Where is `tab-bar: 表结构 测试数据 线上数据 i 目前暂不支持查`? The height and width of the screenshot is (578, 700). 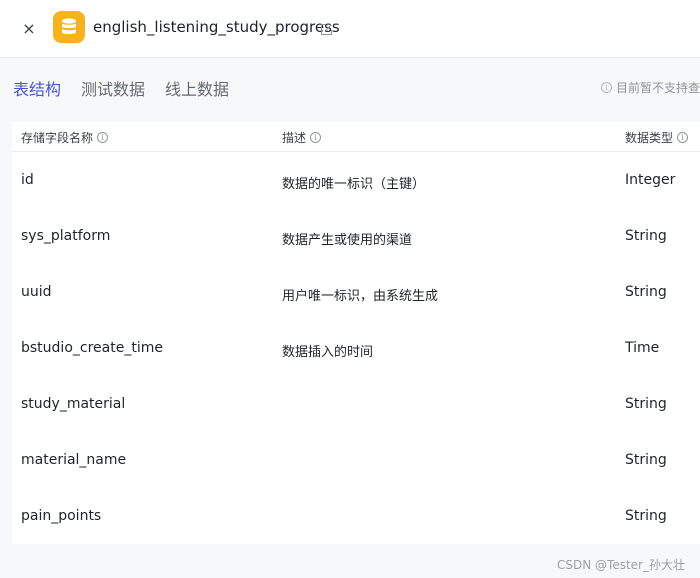
tab-bar: 表结构 测试数据 线上数据 i 目前暂不支持查 is located at coordinates (350, 89).